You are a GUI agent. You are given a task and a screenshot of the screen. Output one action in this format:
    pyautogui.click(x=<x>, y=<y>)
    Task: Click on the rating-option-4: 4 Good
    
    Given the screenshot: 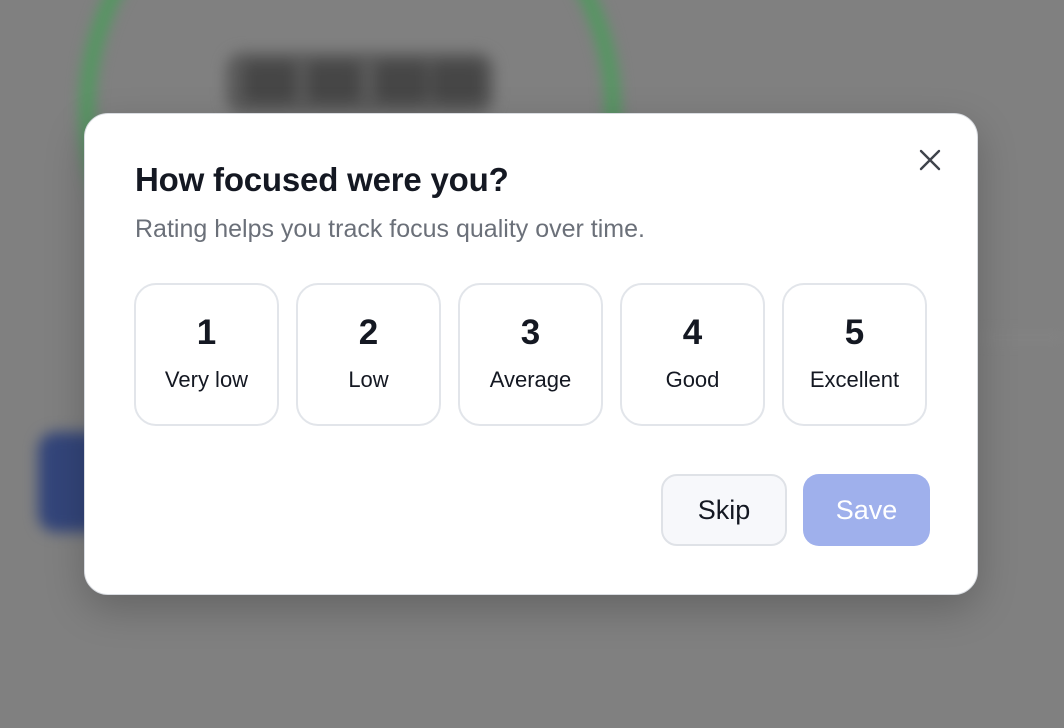 What is the action you would take?
    pyautogui.click(x=692, y=354)
    